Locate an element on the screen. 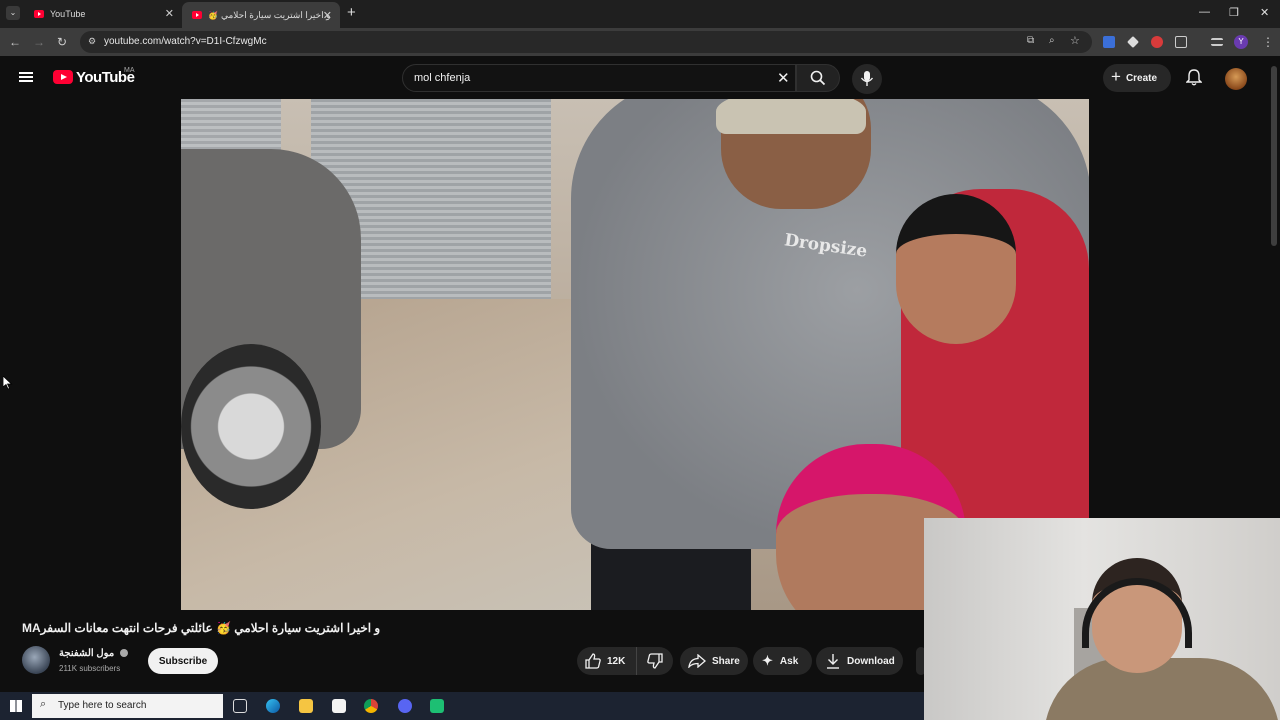  forward-icon: → is located at coordinates (39, 42).